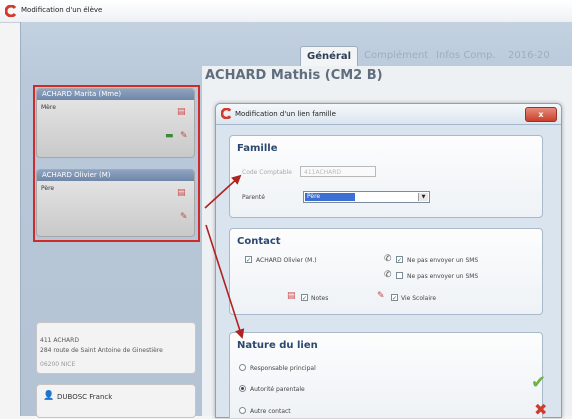  I want to click on arrow-to-nature-lien, so click(225, 281).